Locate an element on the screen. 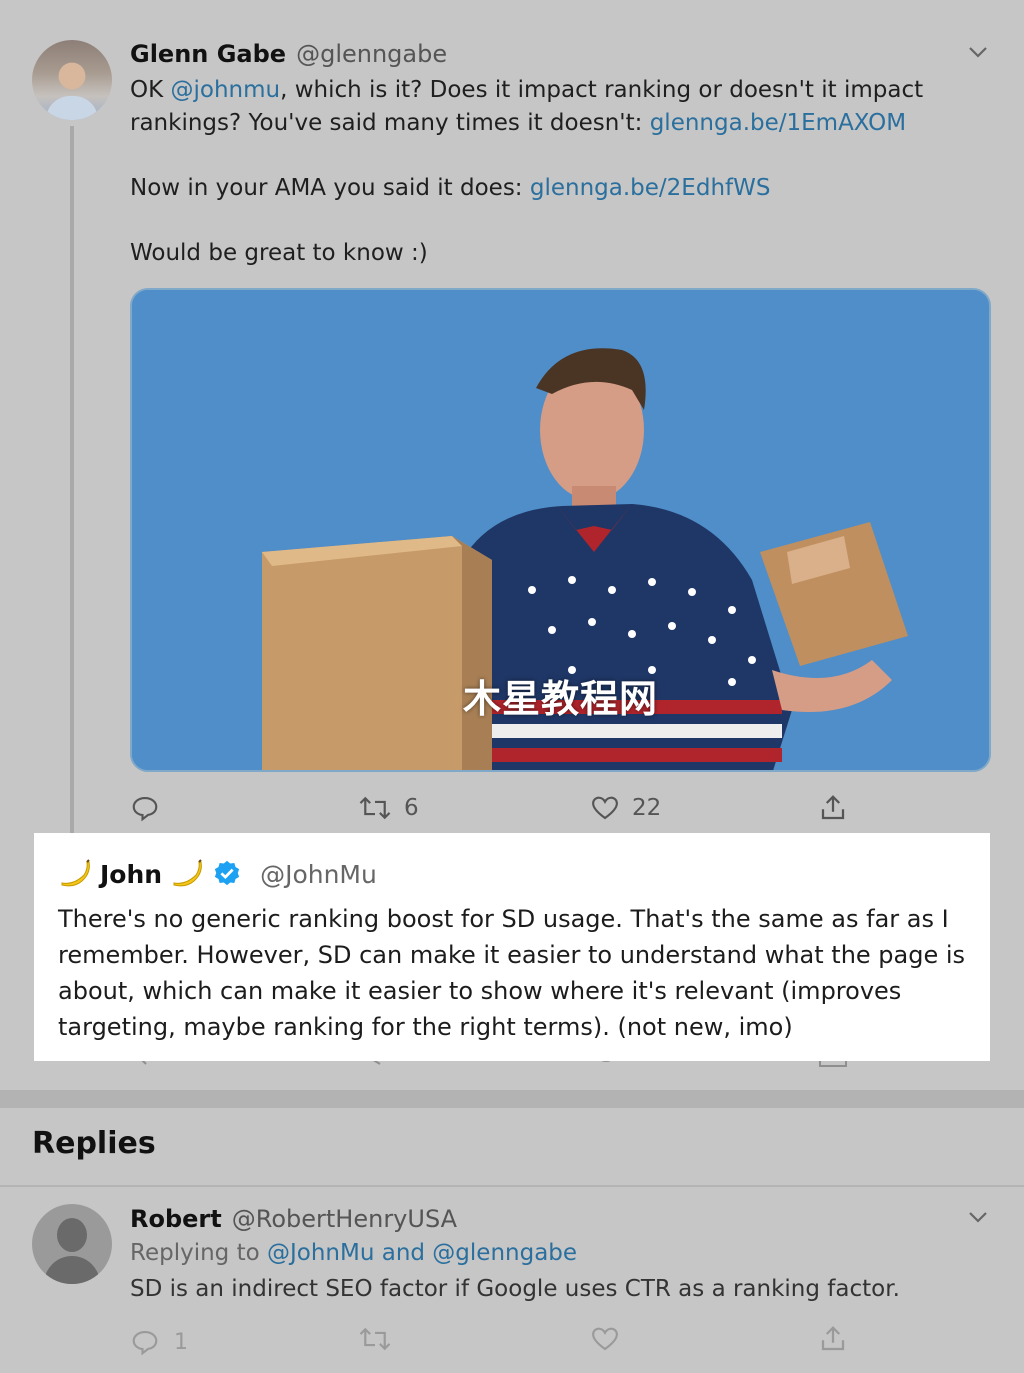 The height and width of the screenshot is (1373, 1024). reply-author-handle: @RobertHenryUSA is located at coordinates (344, 1219).